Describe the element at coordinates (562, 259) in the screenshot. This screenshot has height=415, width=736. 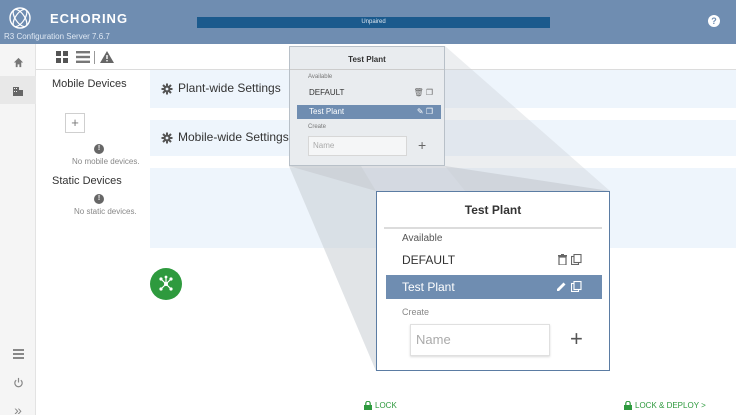
I see `trash-icon` at that location.